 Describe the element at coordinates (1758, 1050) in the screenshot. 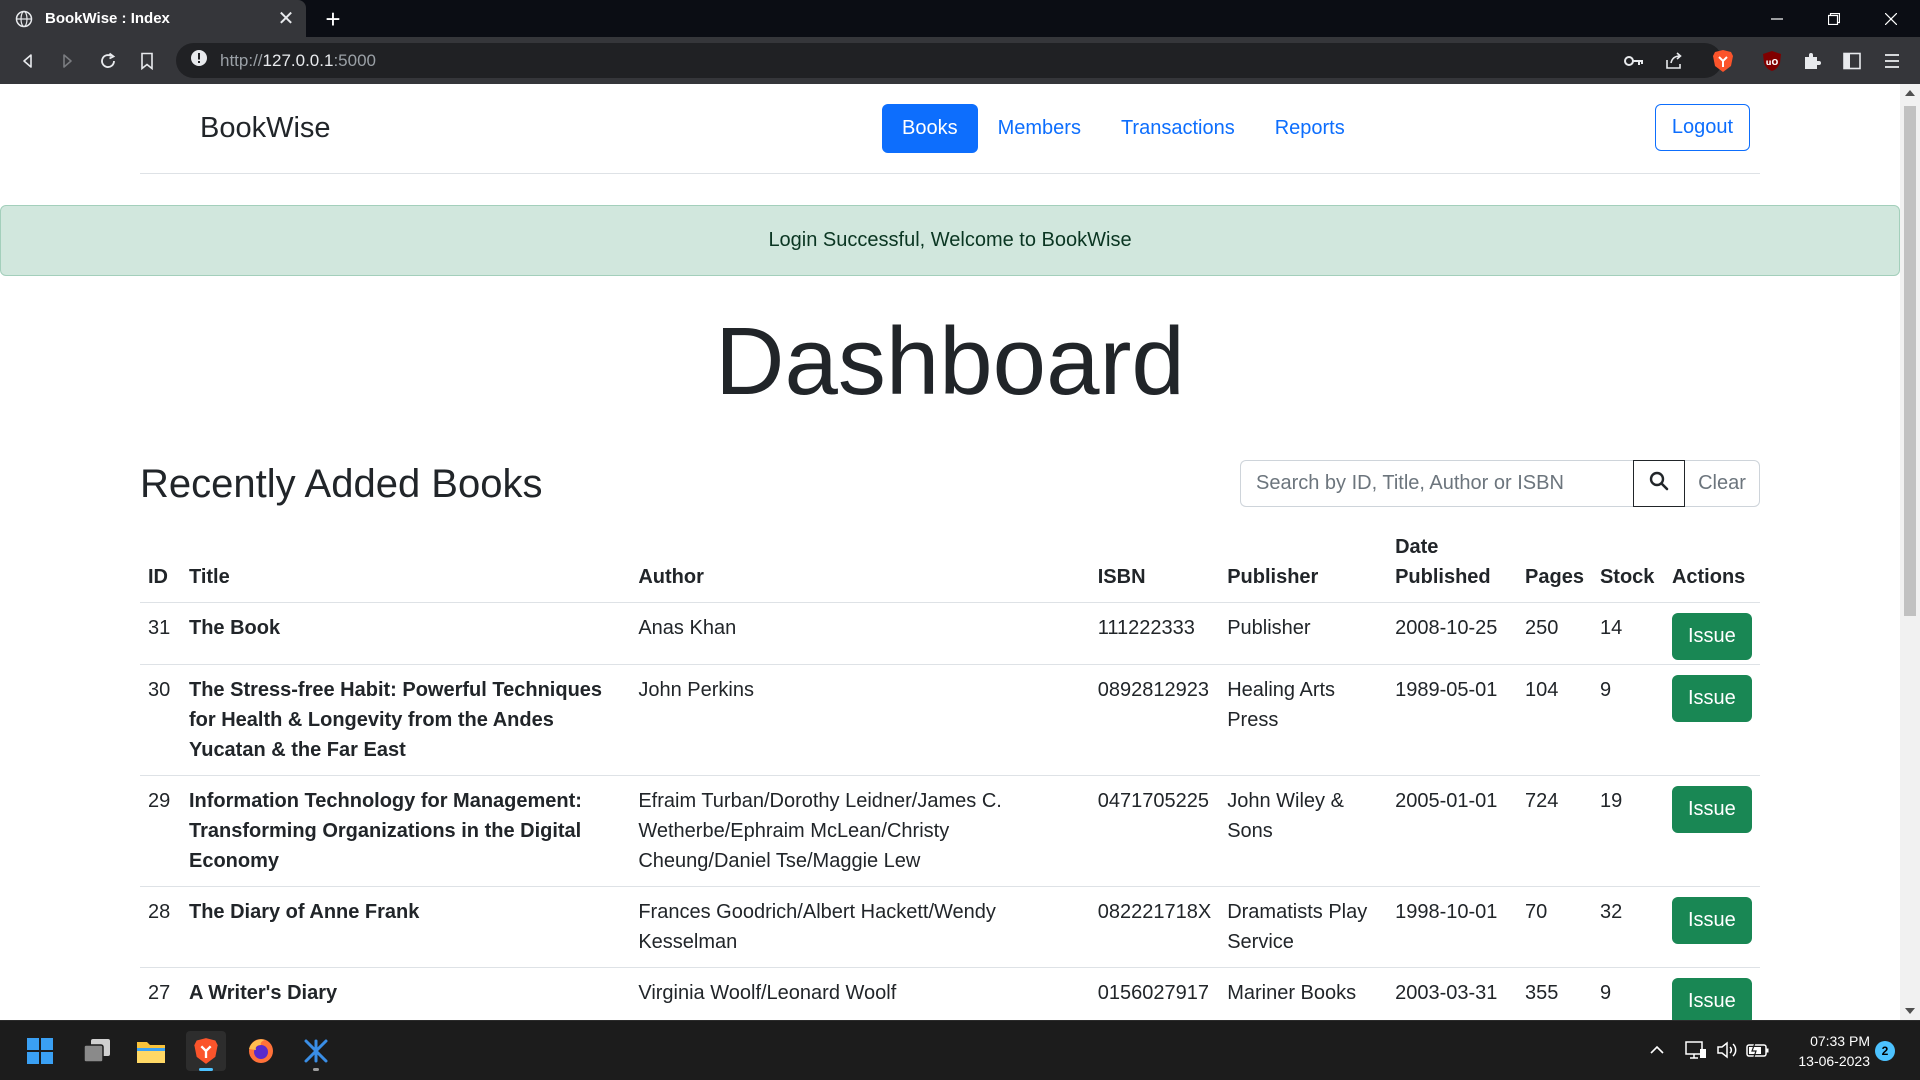

I see `battery-icon` at that location.